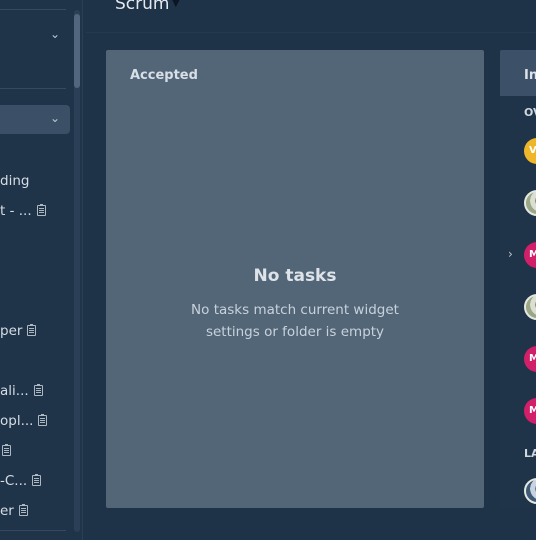  I want to click on sidebar-scrollbar-track, so click(77, 271).